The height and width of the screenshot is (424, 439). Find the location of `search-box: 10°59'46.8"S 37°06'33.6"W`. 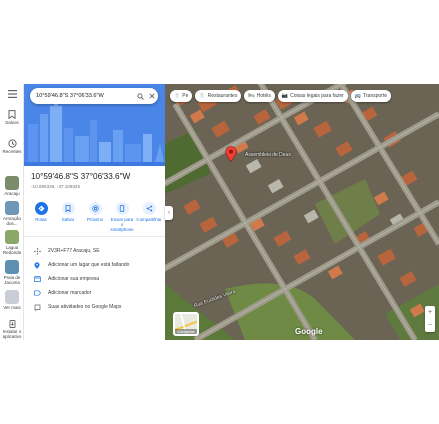

search-box: 10°59'46.8"S 37°06'33.6"W is located at coordinates (94, 96).